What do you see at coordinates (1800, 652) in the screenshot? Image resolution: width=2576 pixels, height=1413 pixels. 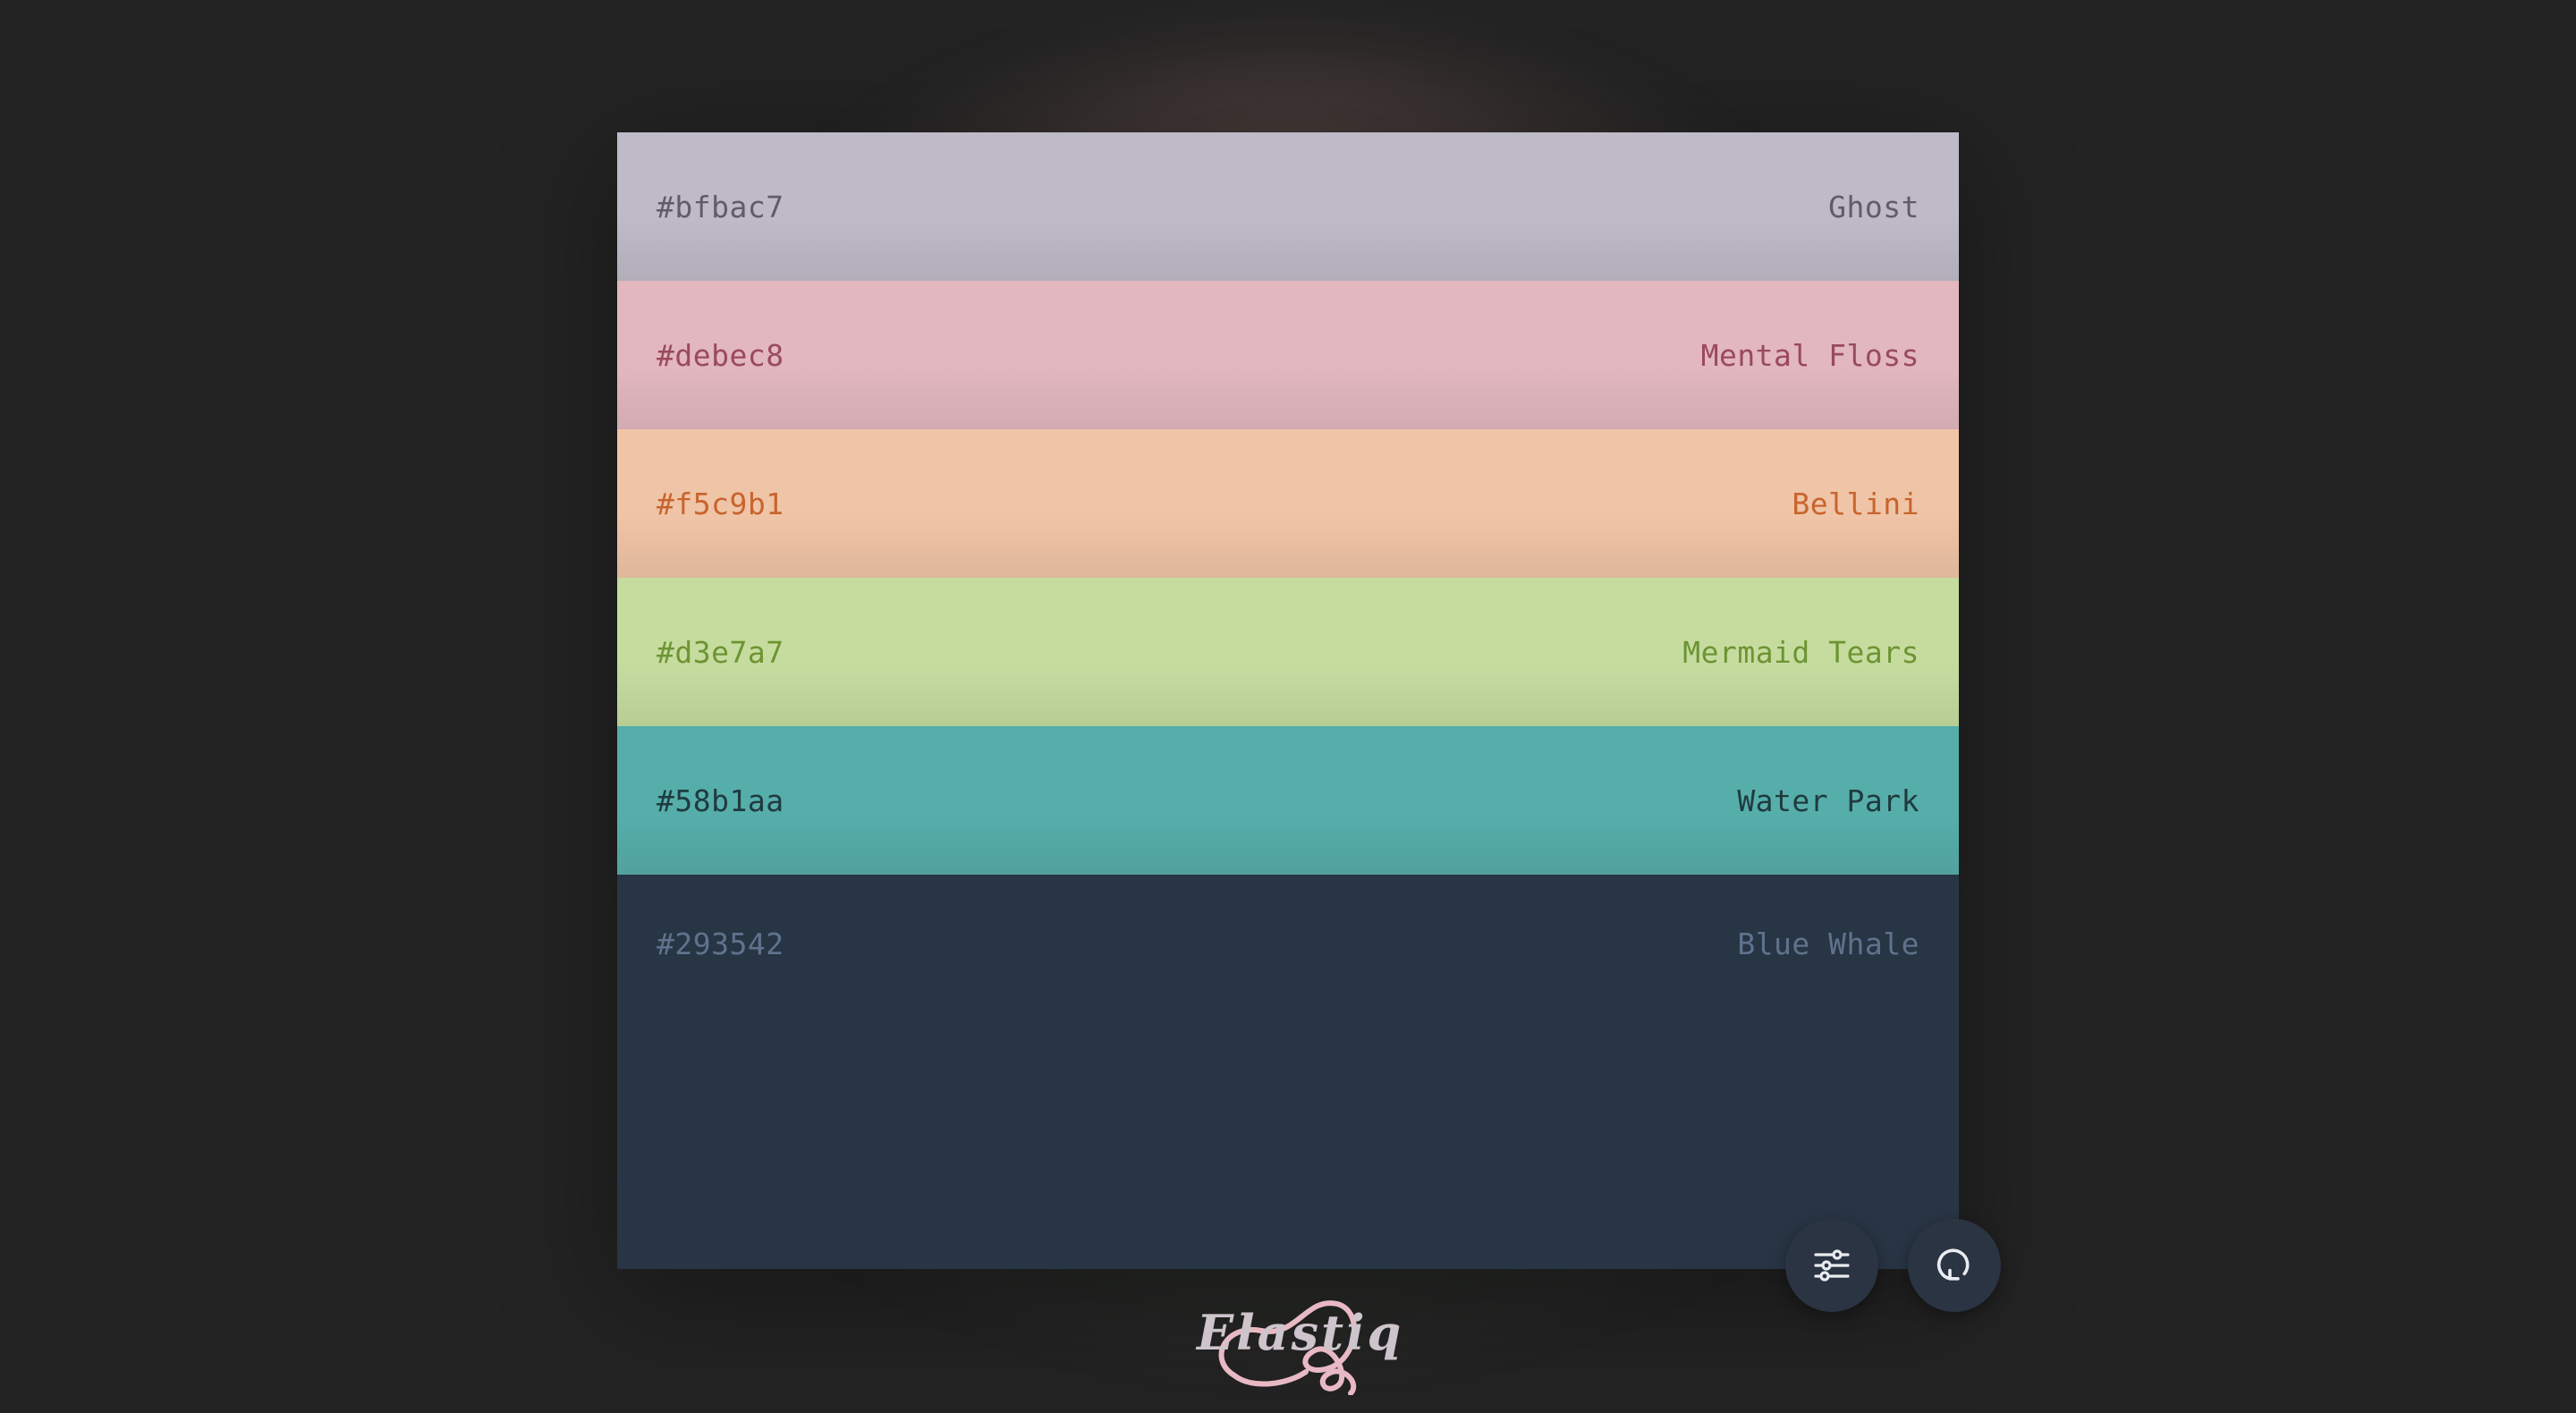 I see `swatch-name: Mermaid Tears` at bounding box center [1800, 652].